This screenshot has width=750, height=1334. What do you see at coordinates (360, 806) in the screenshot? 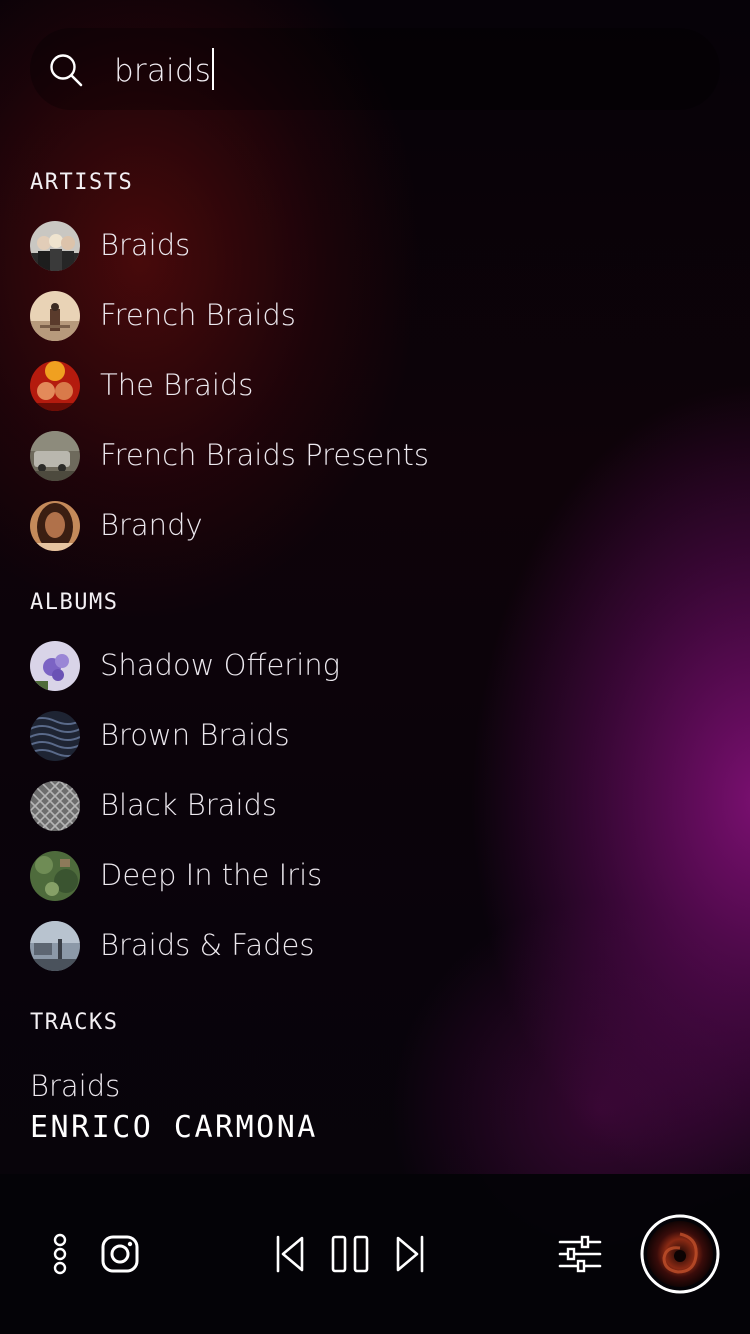
I see `album-item: Black Braids` at bounding box center [360, 806].